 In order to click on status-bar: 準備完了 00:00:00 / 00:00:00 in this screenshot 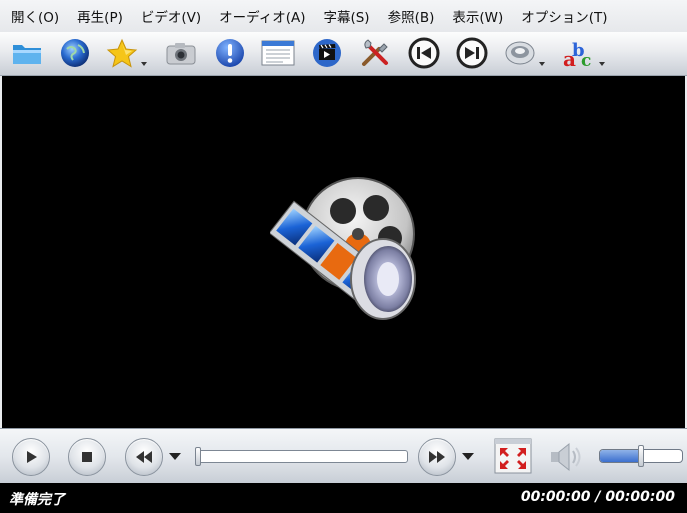, I will do `click(343, 498)`.